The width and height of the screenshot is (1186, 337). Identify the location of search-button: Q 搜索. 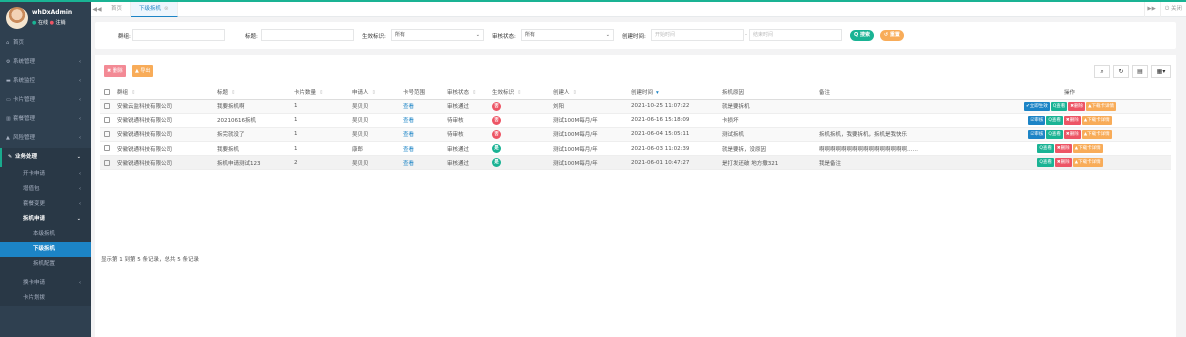
(862, 35).